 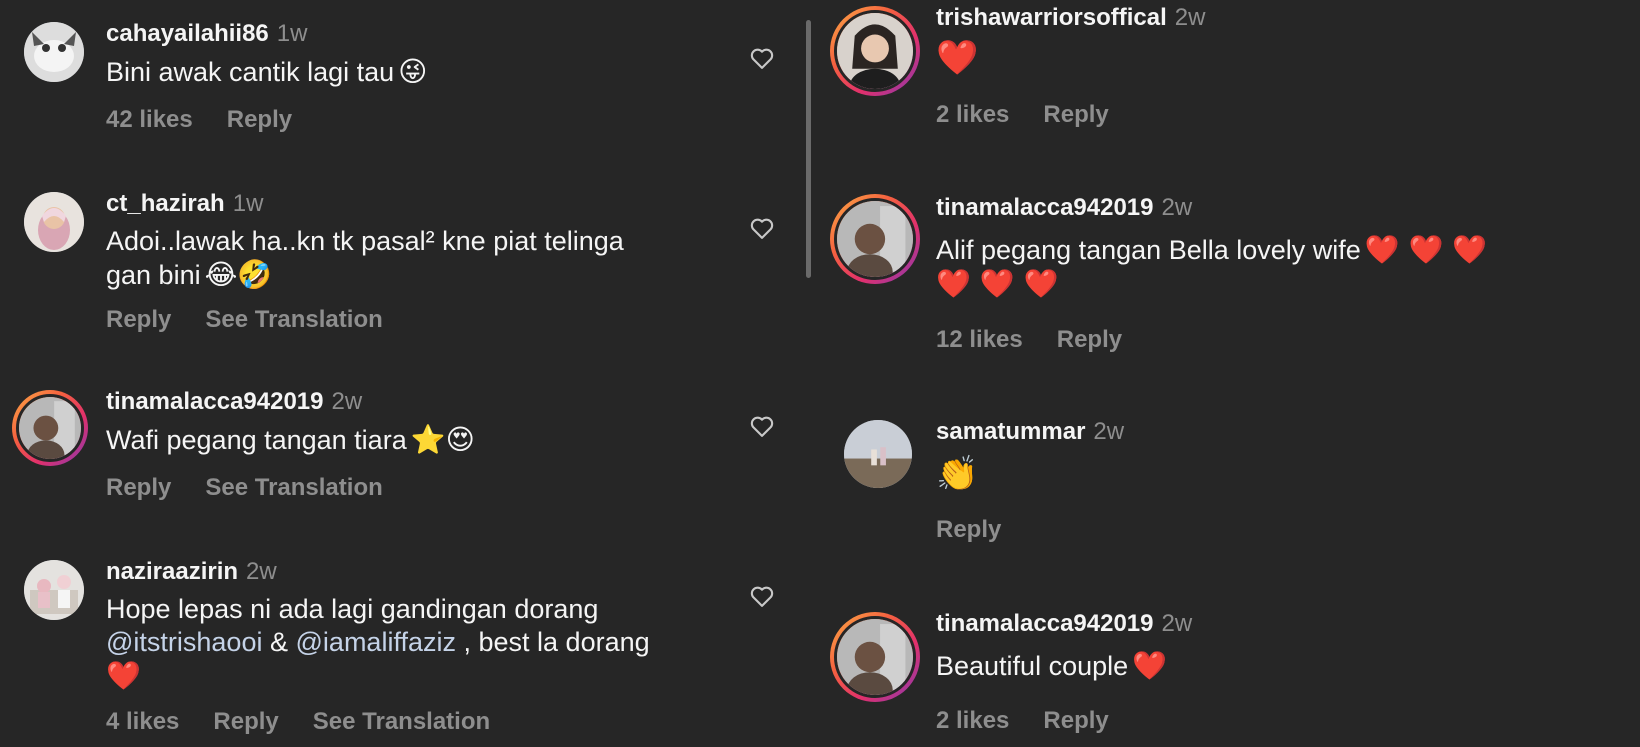 What do you see at coordinates (808, 149) in the screenshot?
I see `scrollbar` at bounding box center [808, 149].